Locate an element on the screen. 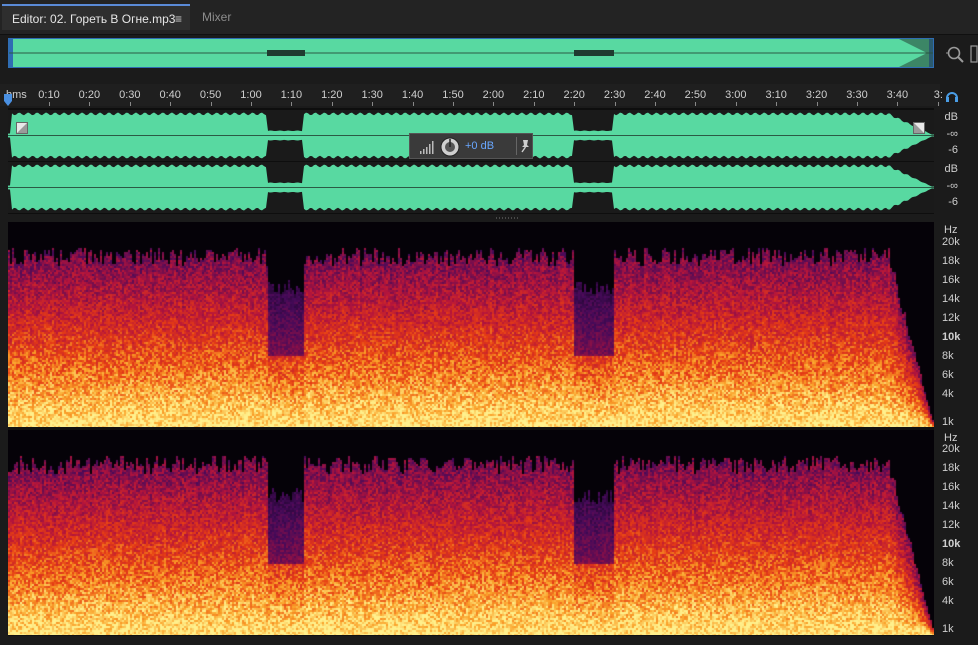 The width and height of the screenshot is (978, 645). hud-divider is located at coordinates (516, 146).